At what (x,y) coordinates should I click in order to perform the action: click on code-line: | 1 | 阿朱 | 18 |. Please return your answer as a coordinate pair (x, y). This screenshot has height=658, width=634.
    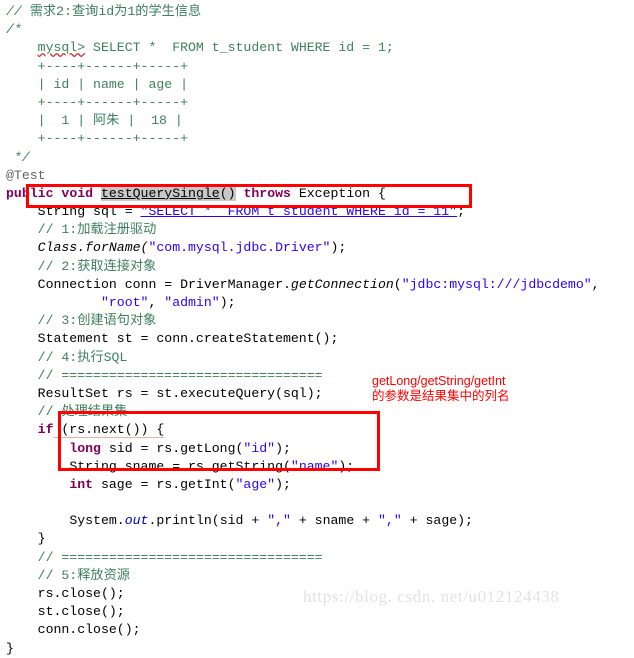
    Looking at the image, I should click on (319, 121).